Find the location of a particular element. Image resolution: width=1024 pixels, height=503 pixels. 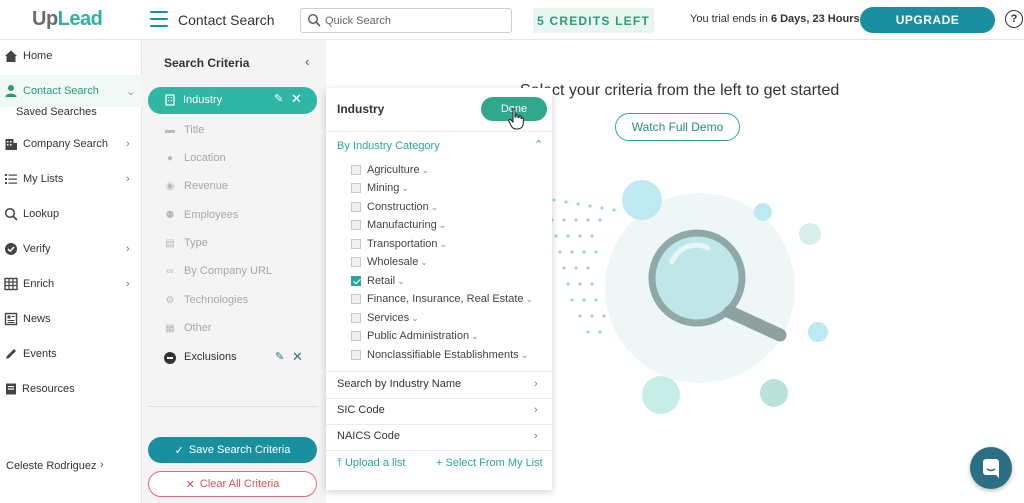

separator is located at coordinates (439, 424).